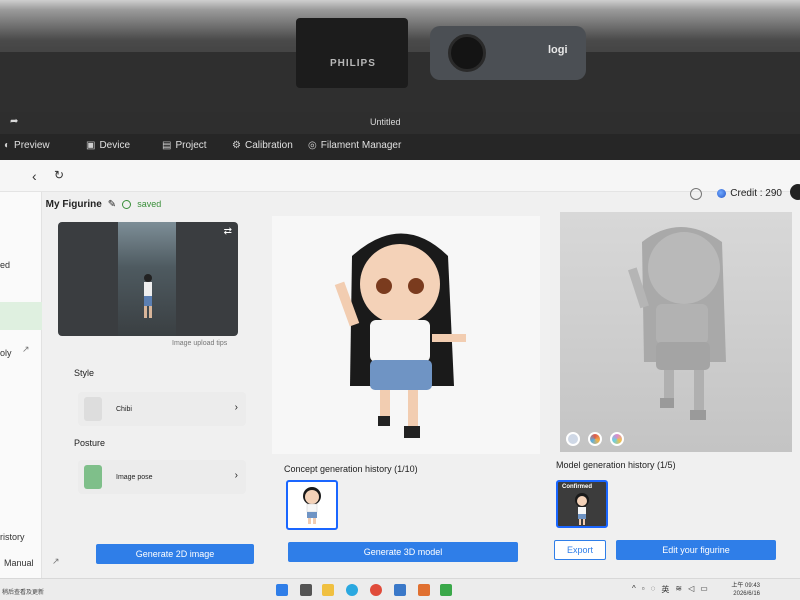  Describe the element at coordinates (351, 469) in the screenshot. I see `concept-history-label: Concept generation history (1/10)` at that location.